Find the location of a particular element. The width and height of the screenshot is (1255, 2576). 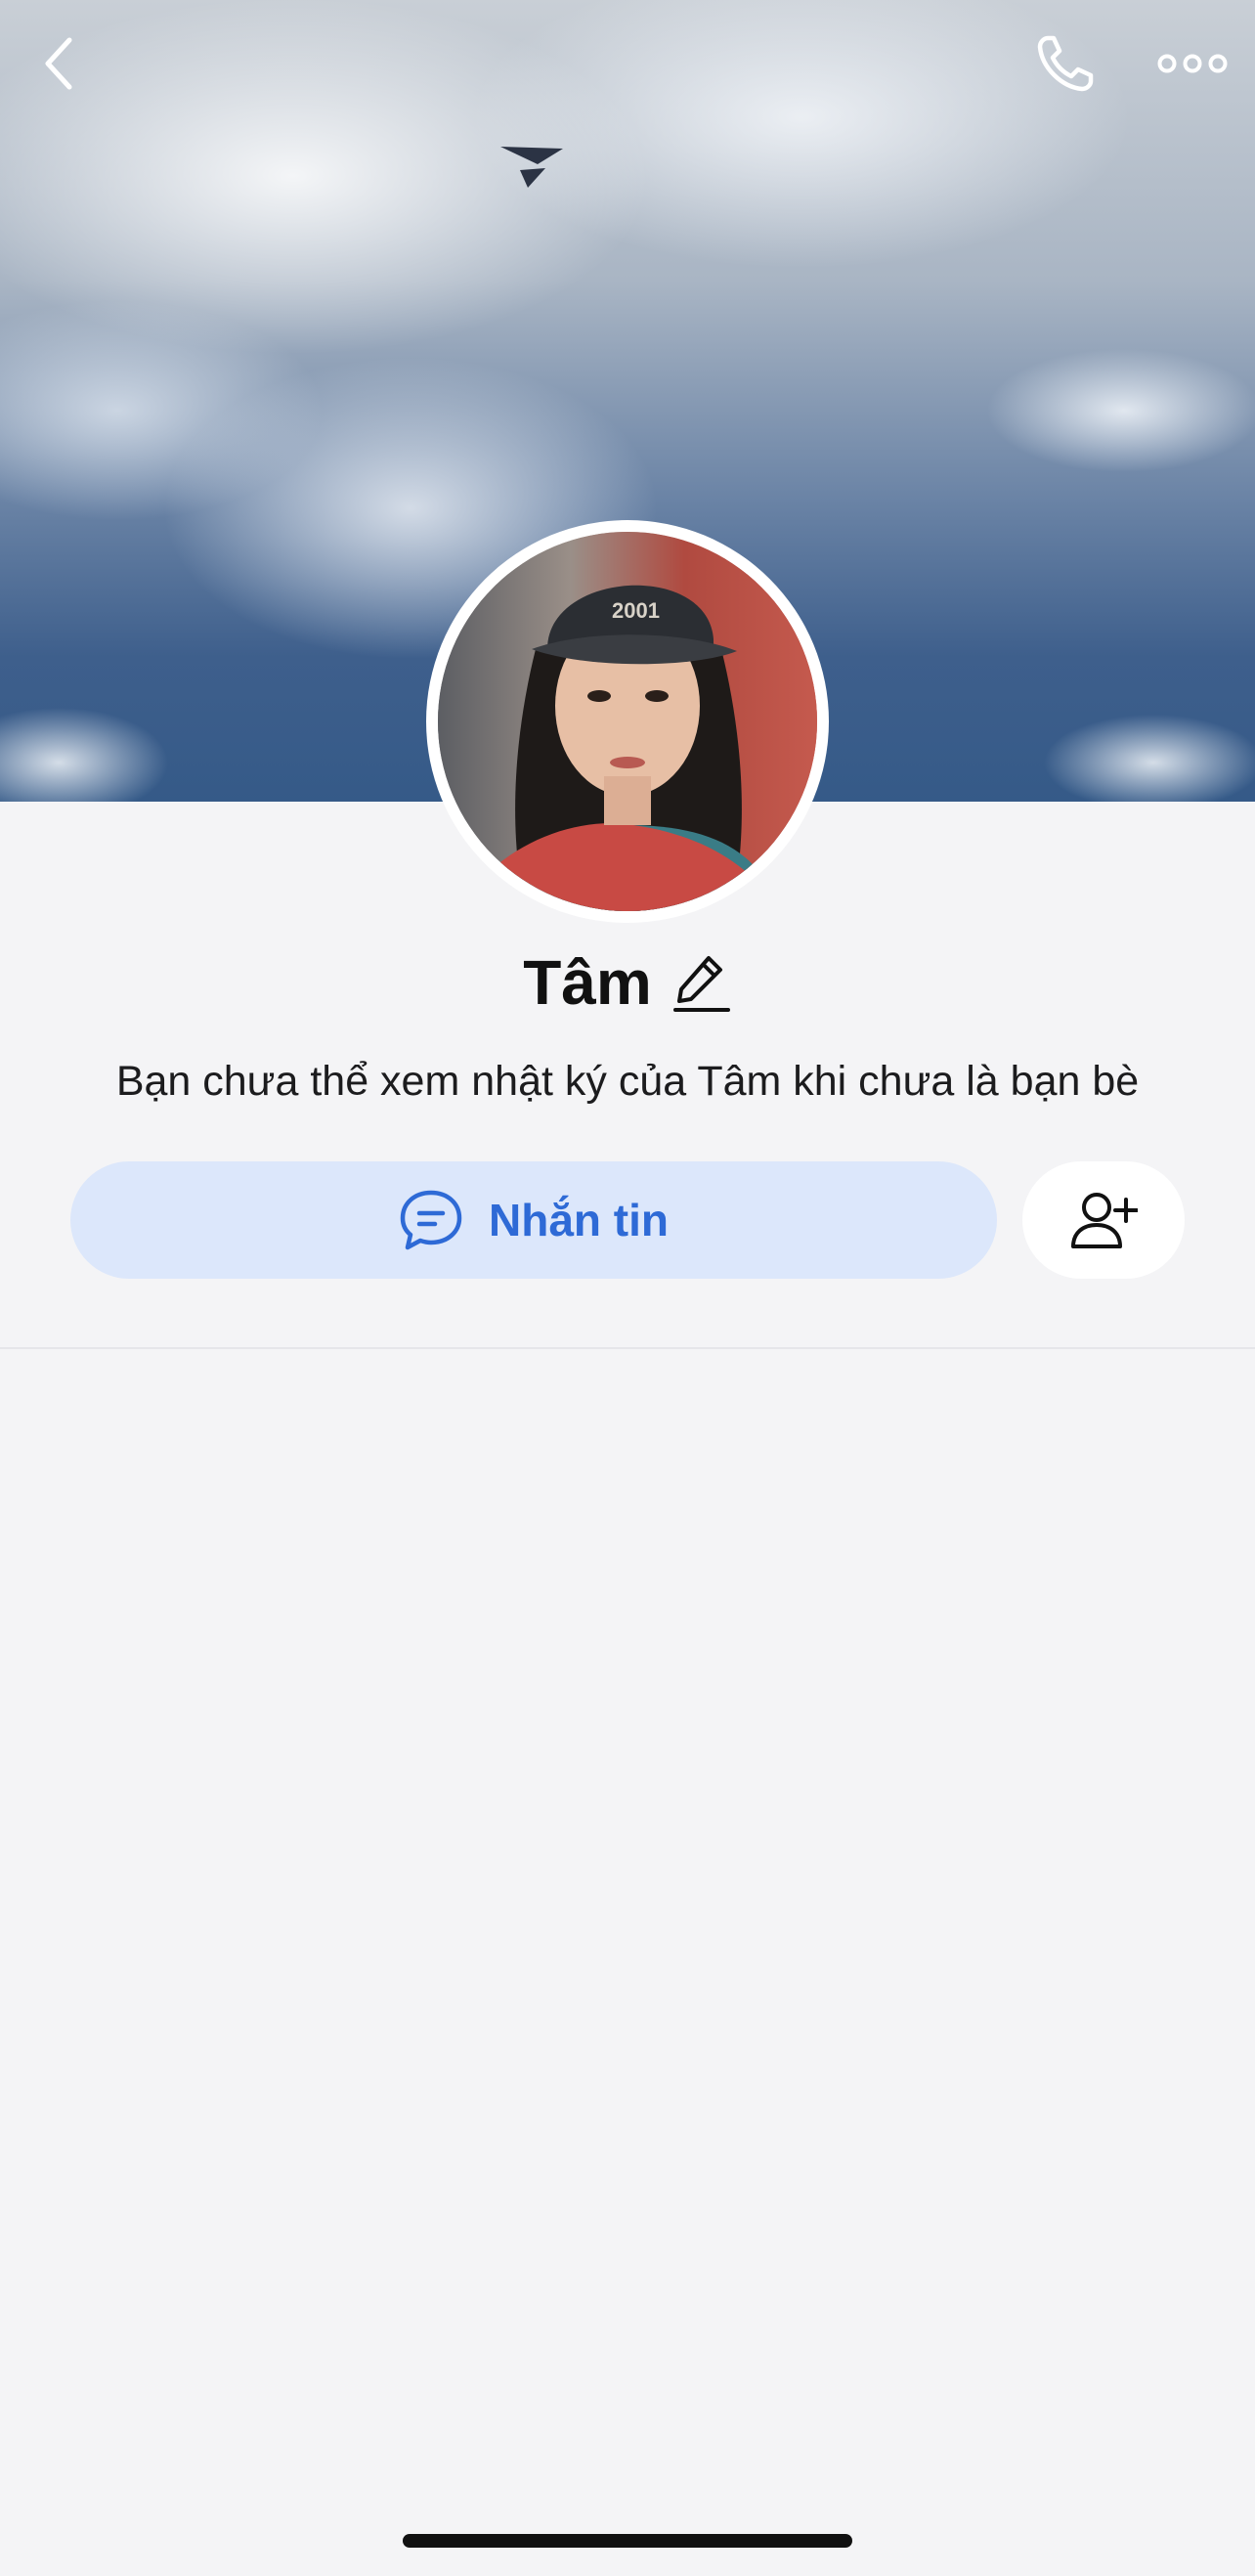

name-row: Tâm is located at coordinates (627, 982).